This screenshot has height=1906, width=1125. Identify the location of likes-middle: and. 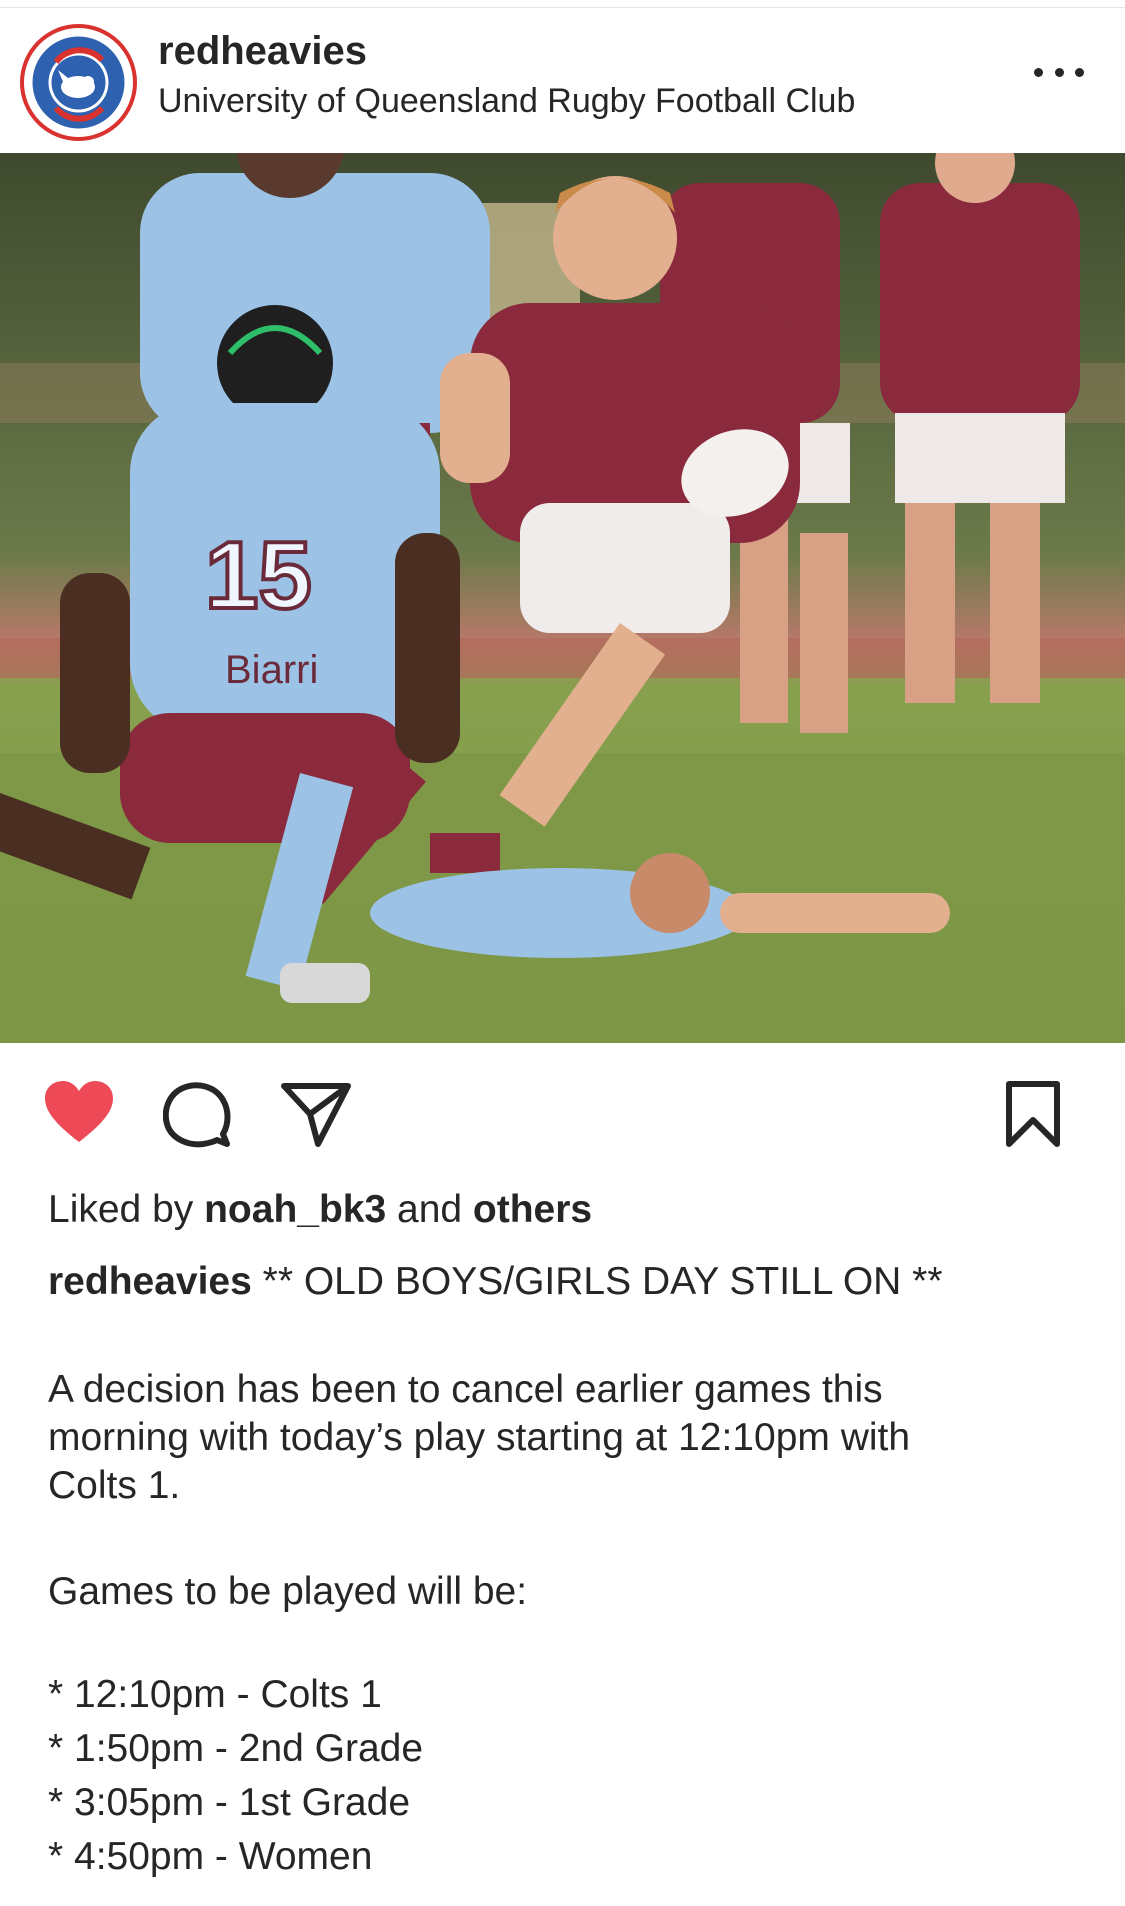
(429, 1209).